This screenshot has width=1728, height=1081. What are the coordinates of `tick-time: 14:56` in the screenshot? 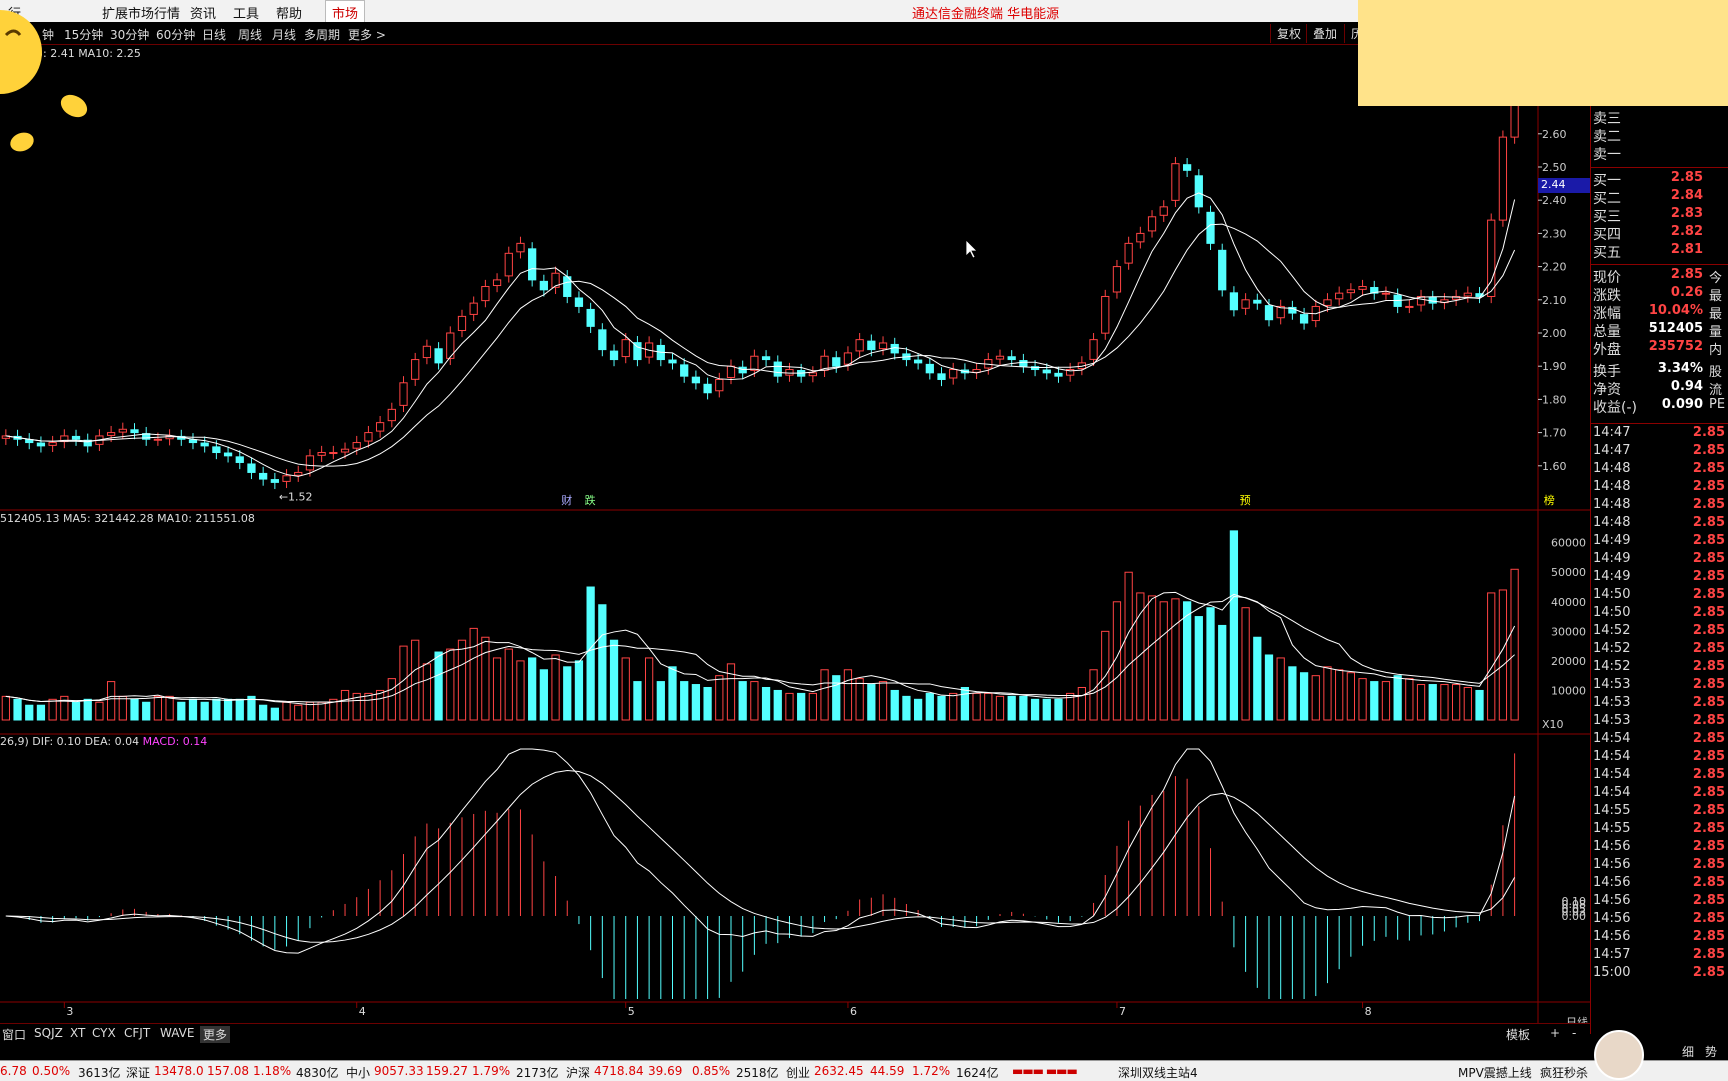 It's located at (1612, 936).